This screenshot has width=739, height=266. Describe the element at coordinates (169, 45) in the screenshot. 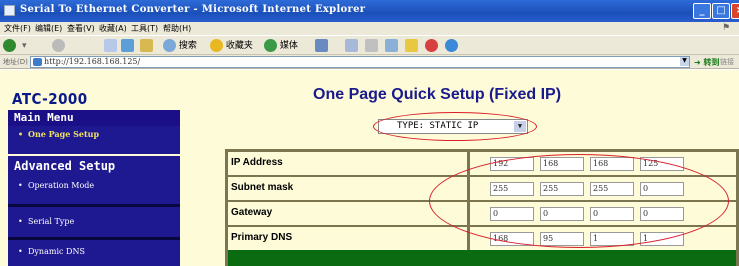

I see `search-icon` at that location.